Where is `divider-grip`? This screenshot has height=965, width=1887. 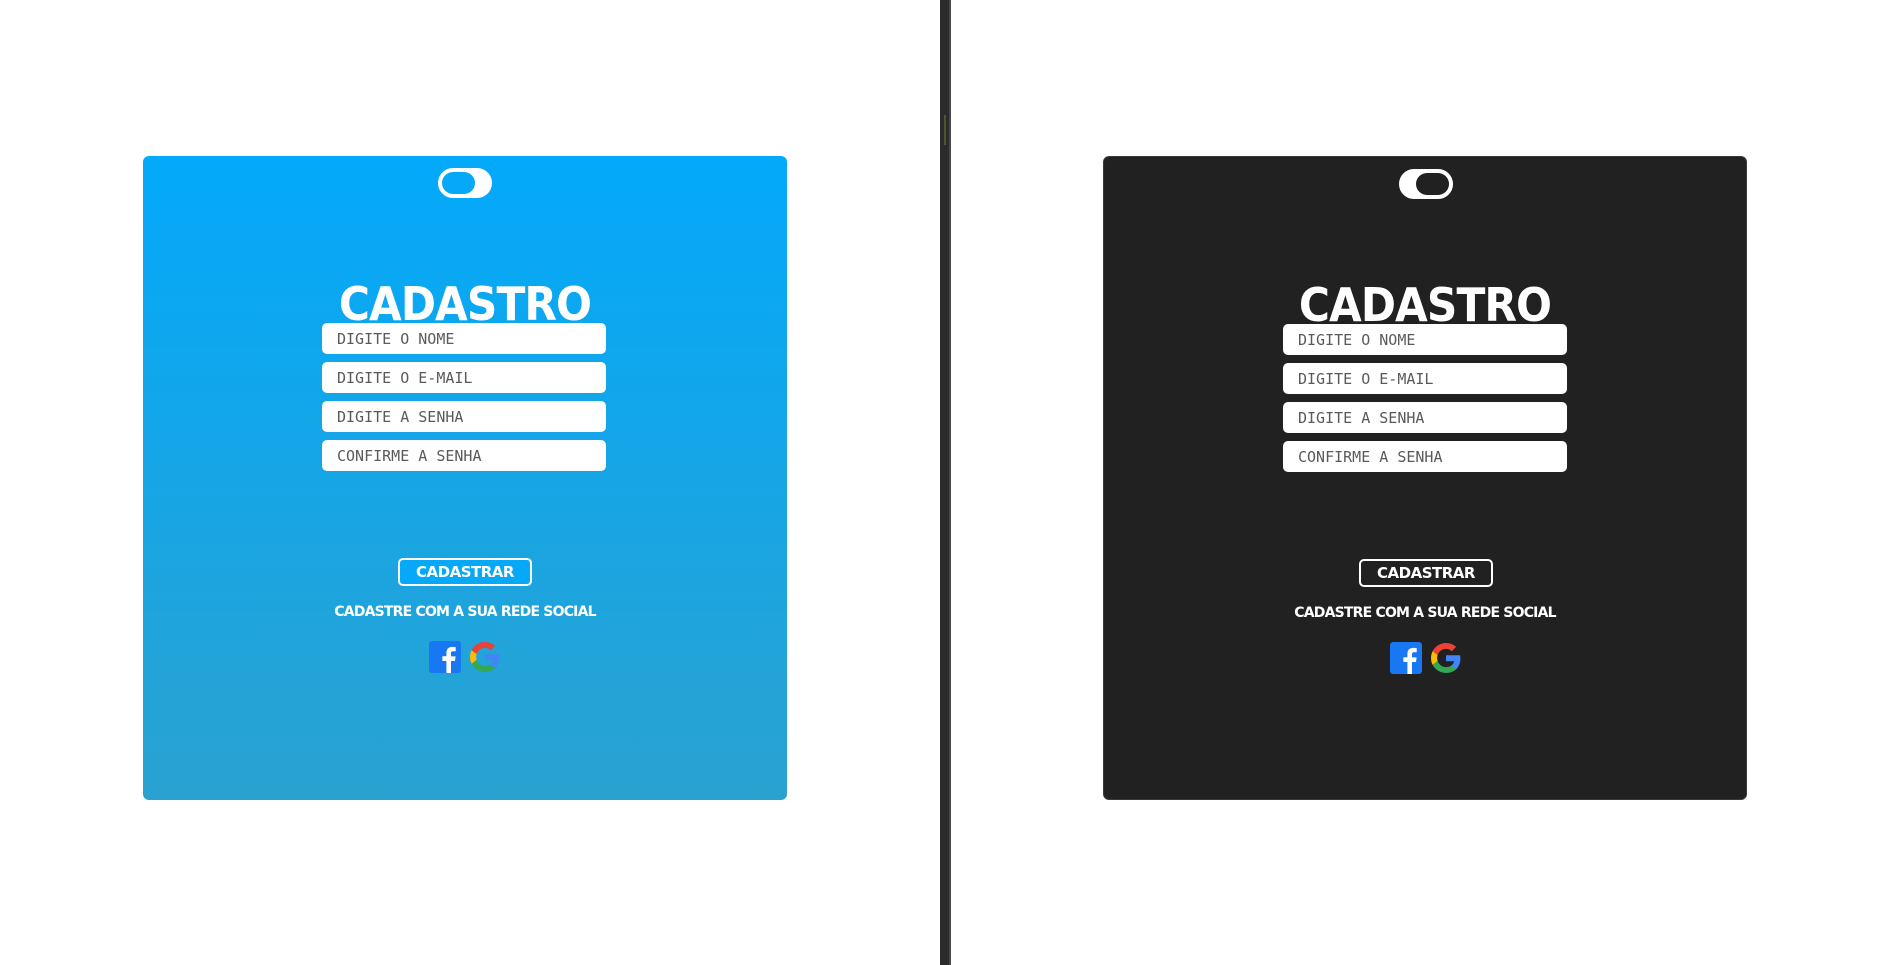
divider-grip is located at coordinates (945, 130).